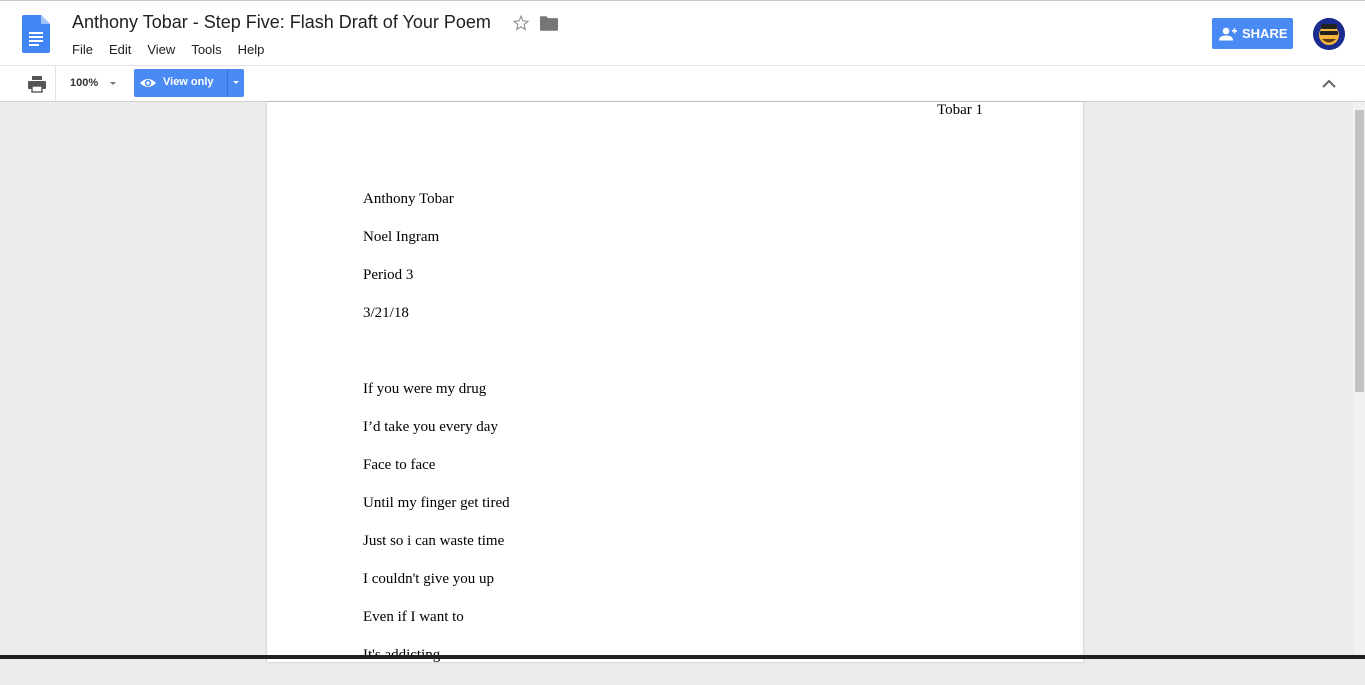 This screenshot has height=685, width=1365. I want to click on view-only-label: View only, so click(188, 82).